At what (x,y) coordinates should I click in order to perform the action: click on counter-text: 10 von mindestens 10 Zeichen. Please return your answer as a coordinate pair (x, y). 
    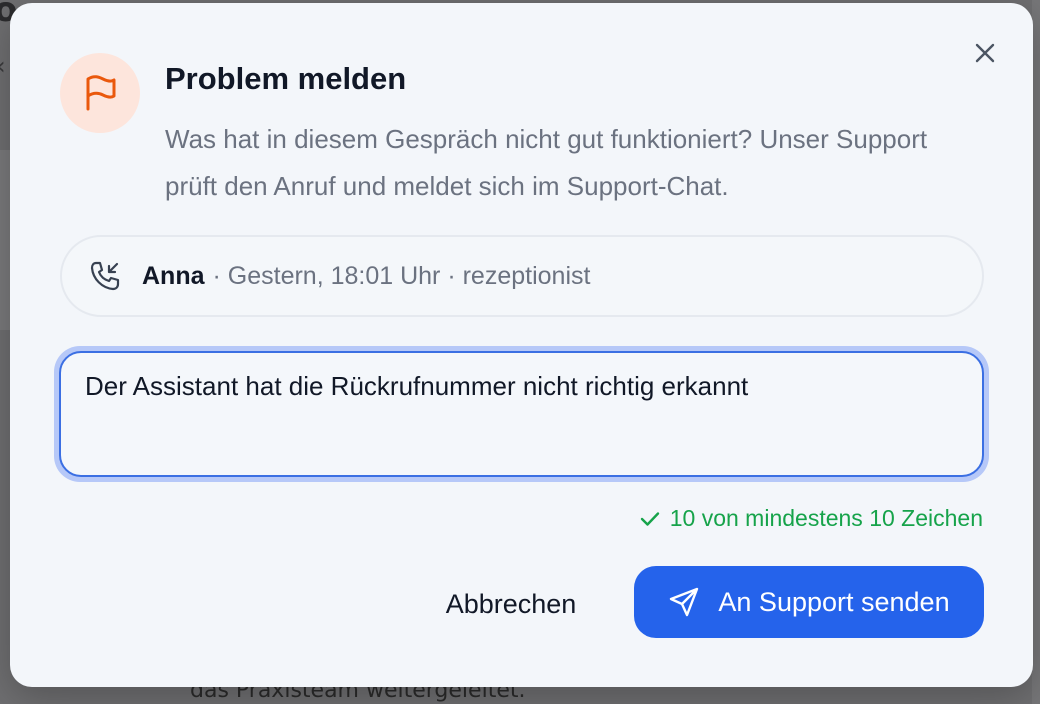
    Looking at the image, I should click on (826, 518).